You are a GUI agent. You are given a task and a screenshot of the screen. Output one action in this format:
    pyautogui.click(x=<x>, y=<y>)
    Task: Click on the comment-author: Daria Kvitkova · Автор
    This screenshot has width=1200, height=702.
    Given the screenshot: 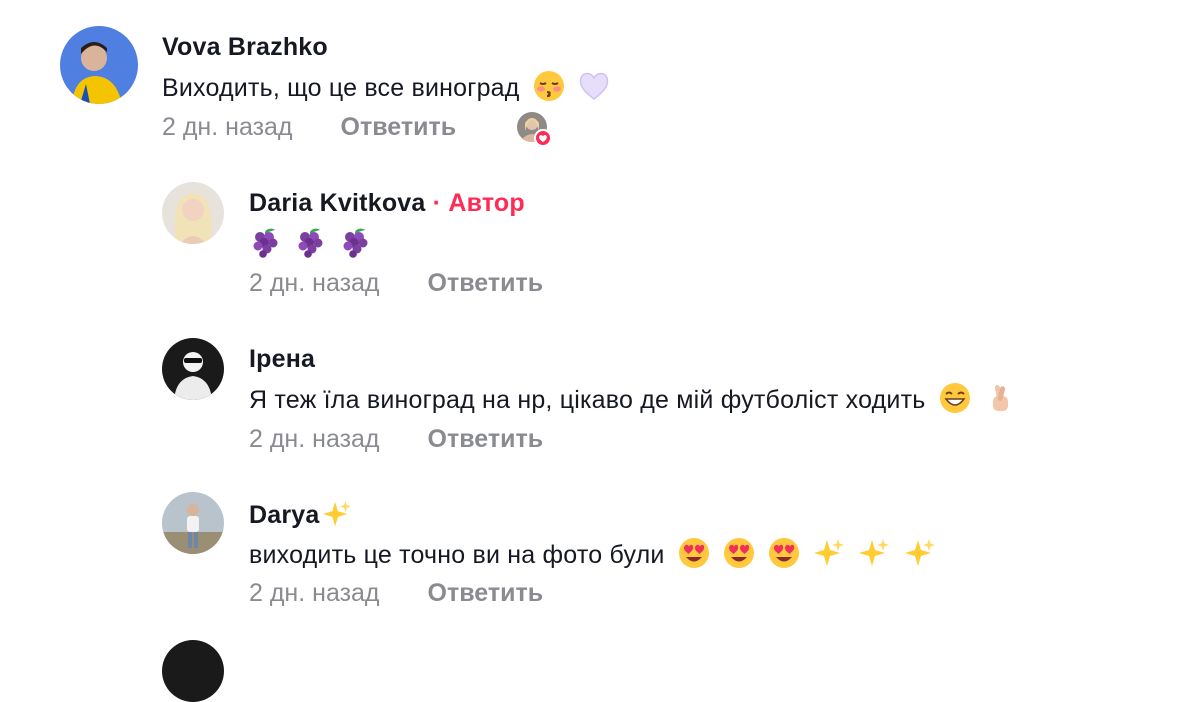 What is the action you would take?
    pyautogui.click(x=387, y=203)
    